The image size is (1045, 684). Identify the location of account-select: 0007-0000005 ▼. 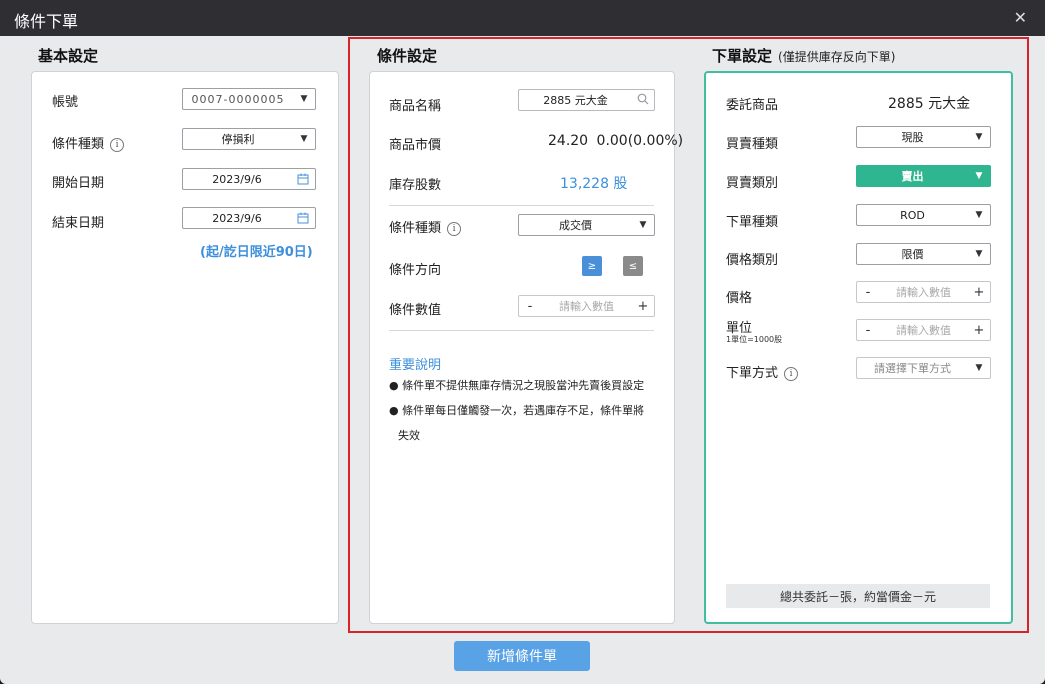
(249, 99).